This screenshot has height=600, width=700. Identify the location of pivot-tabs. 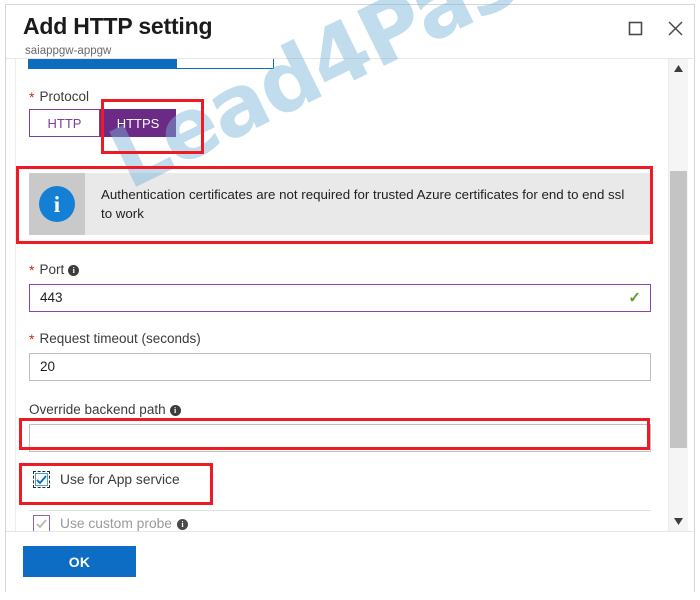
(151, 64).